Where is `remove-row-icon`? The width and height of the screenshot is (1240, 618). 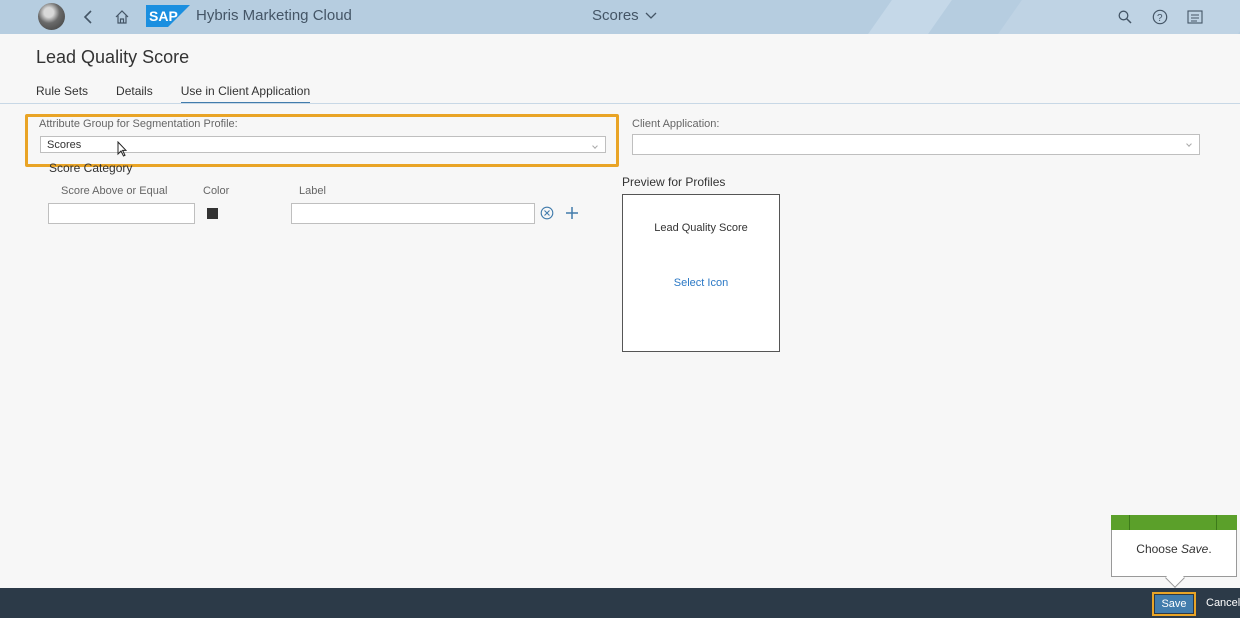 remove-row-icon is located at coordinates (547, 213).